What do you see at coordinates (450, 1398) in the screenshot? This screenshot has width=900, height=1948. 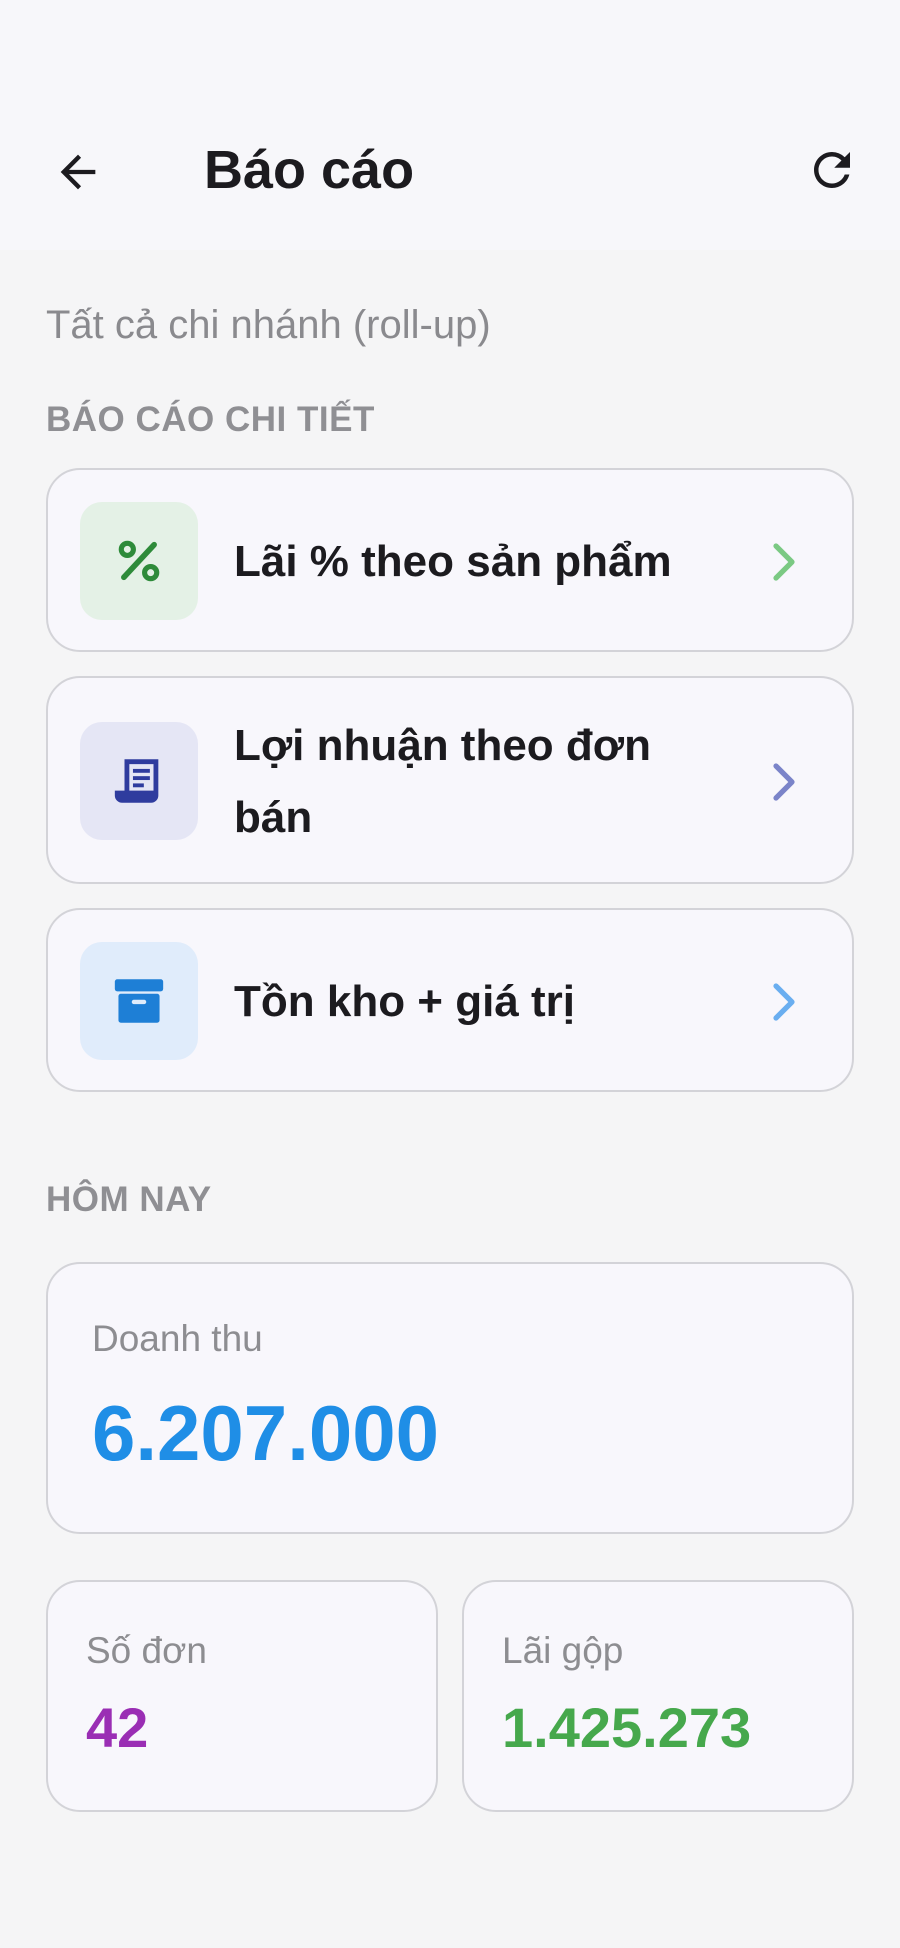 I see `revenue-card: Doanh thu 6.207.000` at bounding box center [450, 1398].